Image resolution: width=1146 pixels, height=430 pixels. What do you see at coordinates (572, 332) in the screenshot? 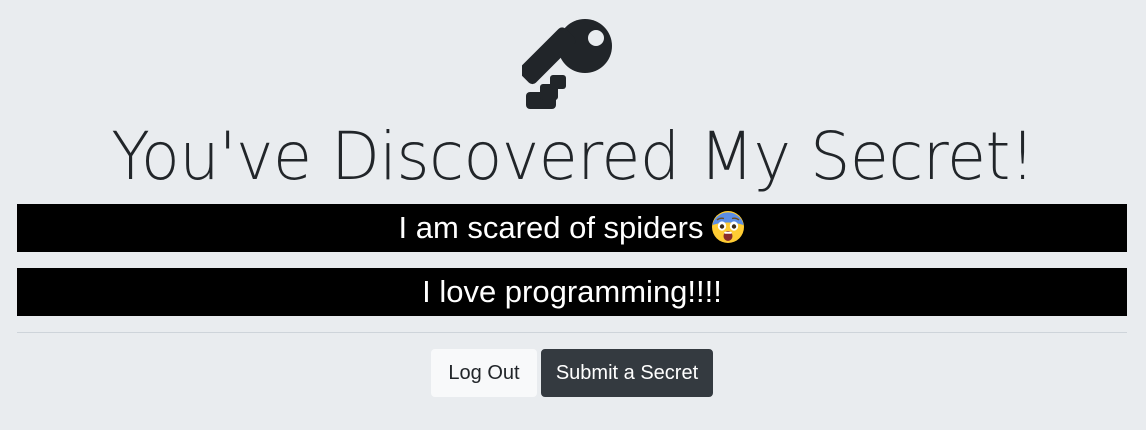
I see `divider` at bounding box center [572, 332].